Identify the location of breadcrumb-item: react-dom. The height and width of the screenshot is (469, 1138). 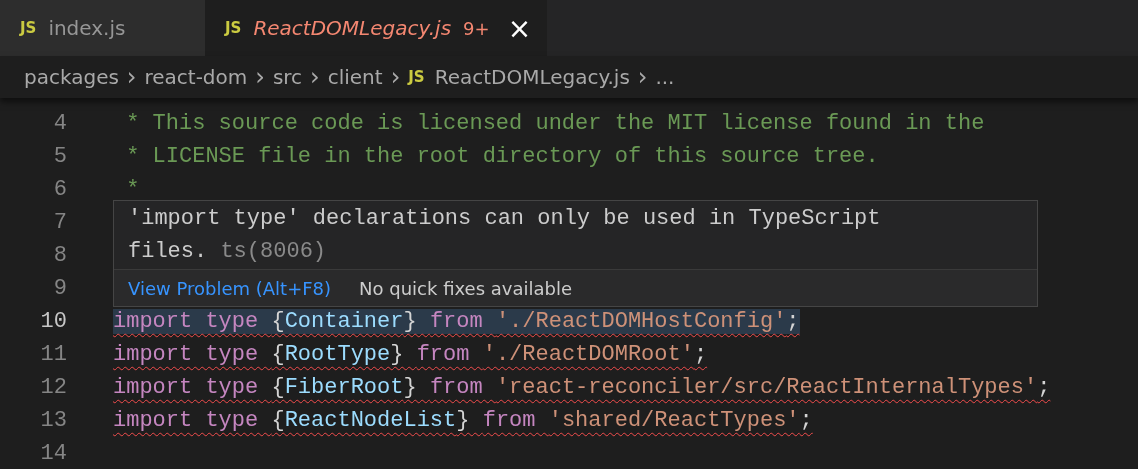
(196, 77).